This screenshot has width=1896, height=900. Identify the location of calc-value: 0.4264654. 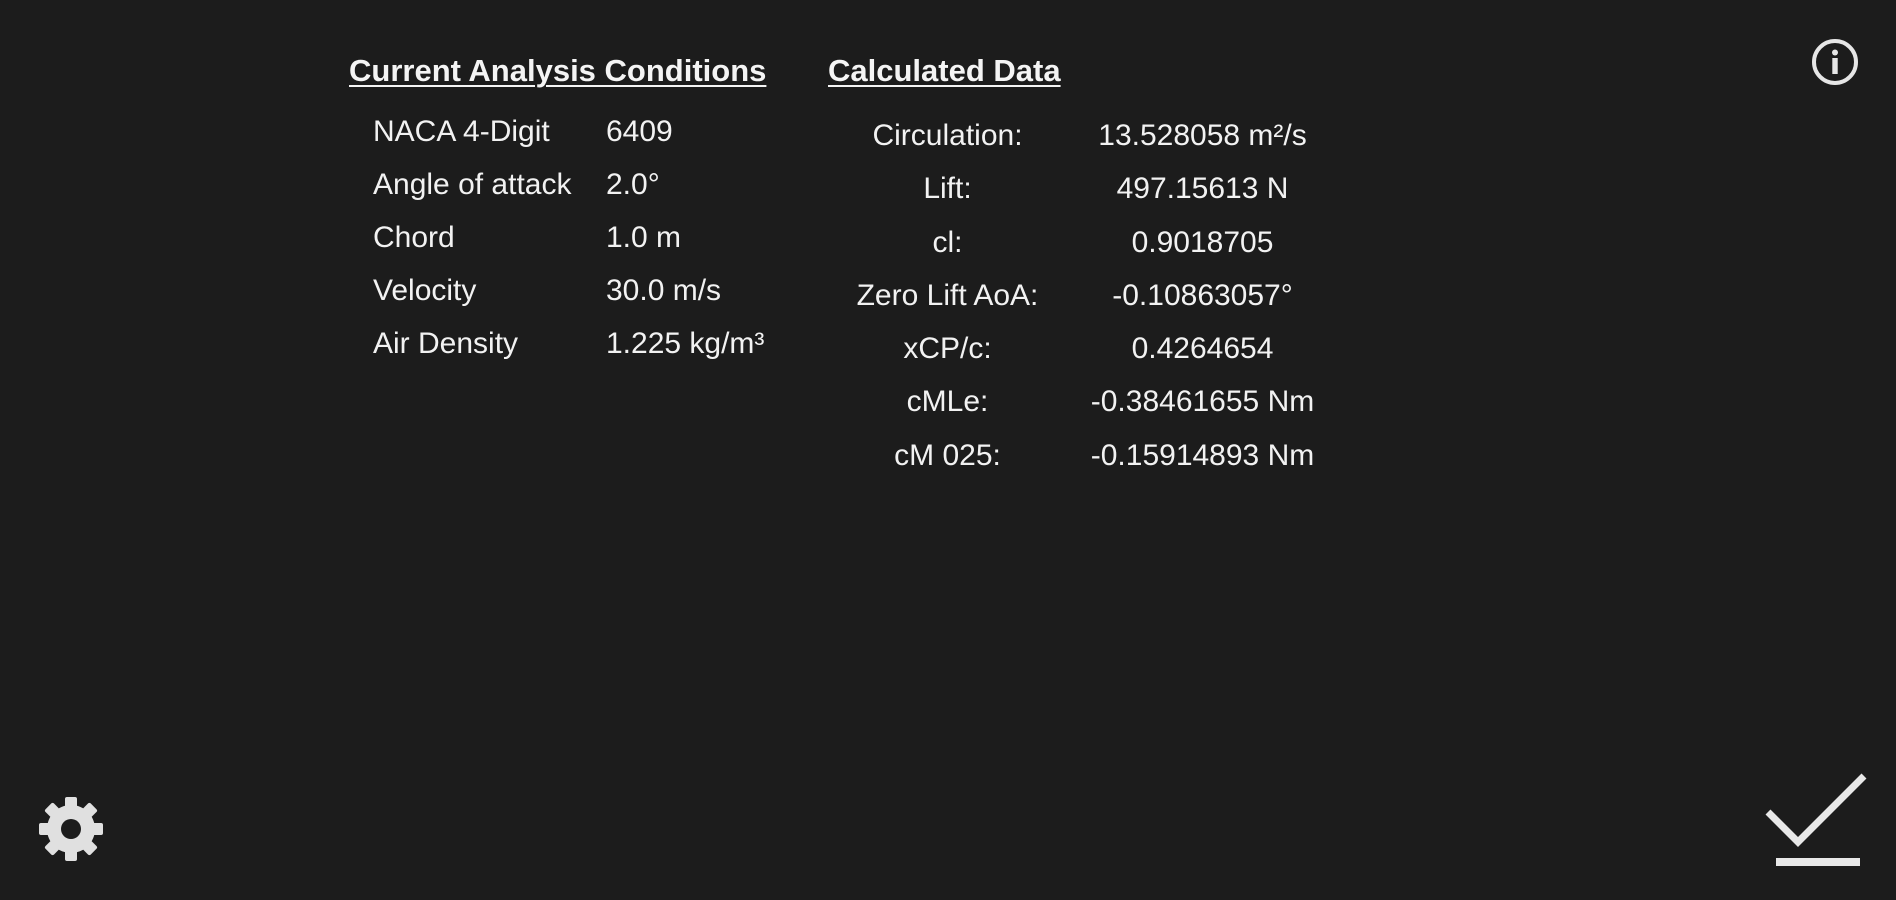
(1202, 349).